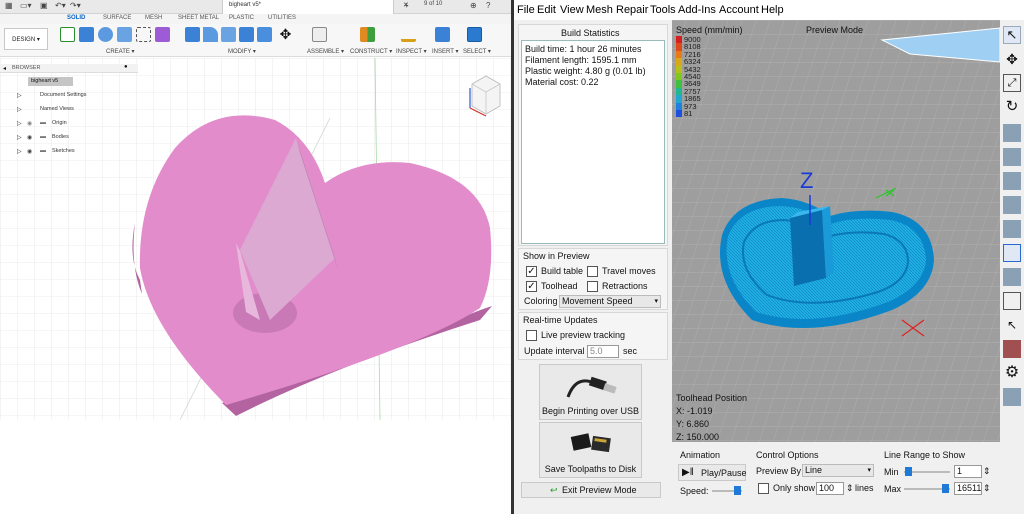  What do you see at coordinates (1012, 35) in the screenshot?
I see `select-arrow-icon: ↖` at bounding box center [1012, 35].